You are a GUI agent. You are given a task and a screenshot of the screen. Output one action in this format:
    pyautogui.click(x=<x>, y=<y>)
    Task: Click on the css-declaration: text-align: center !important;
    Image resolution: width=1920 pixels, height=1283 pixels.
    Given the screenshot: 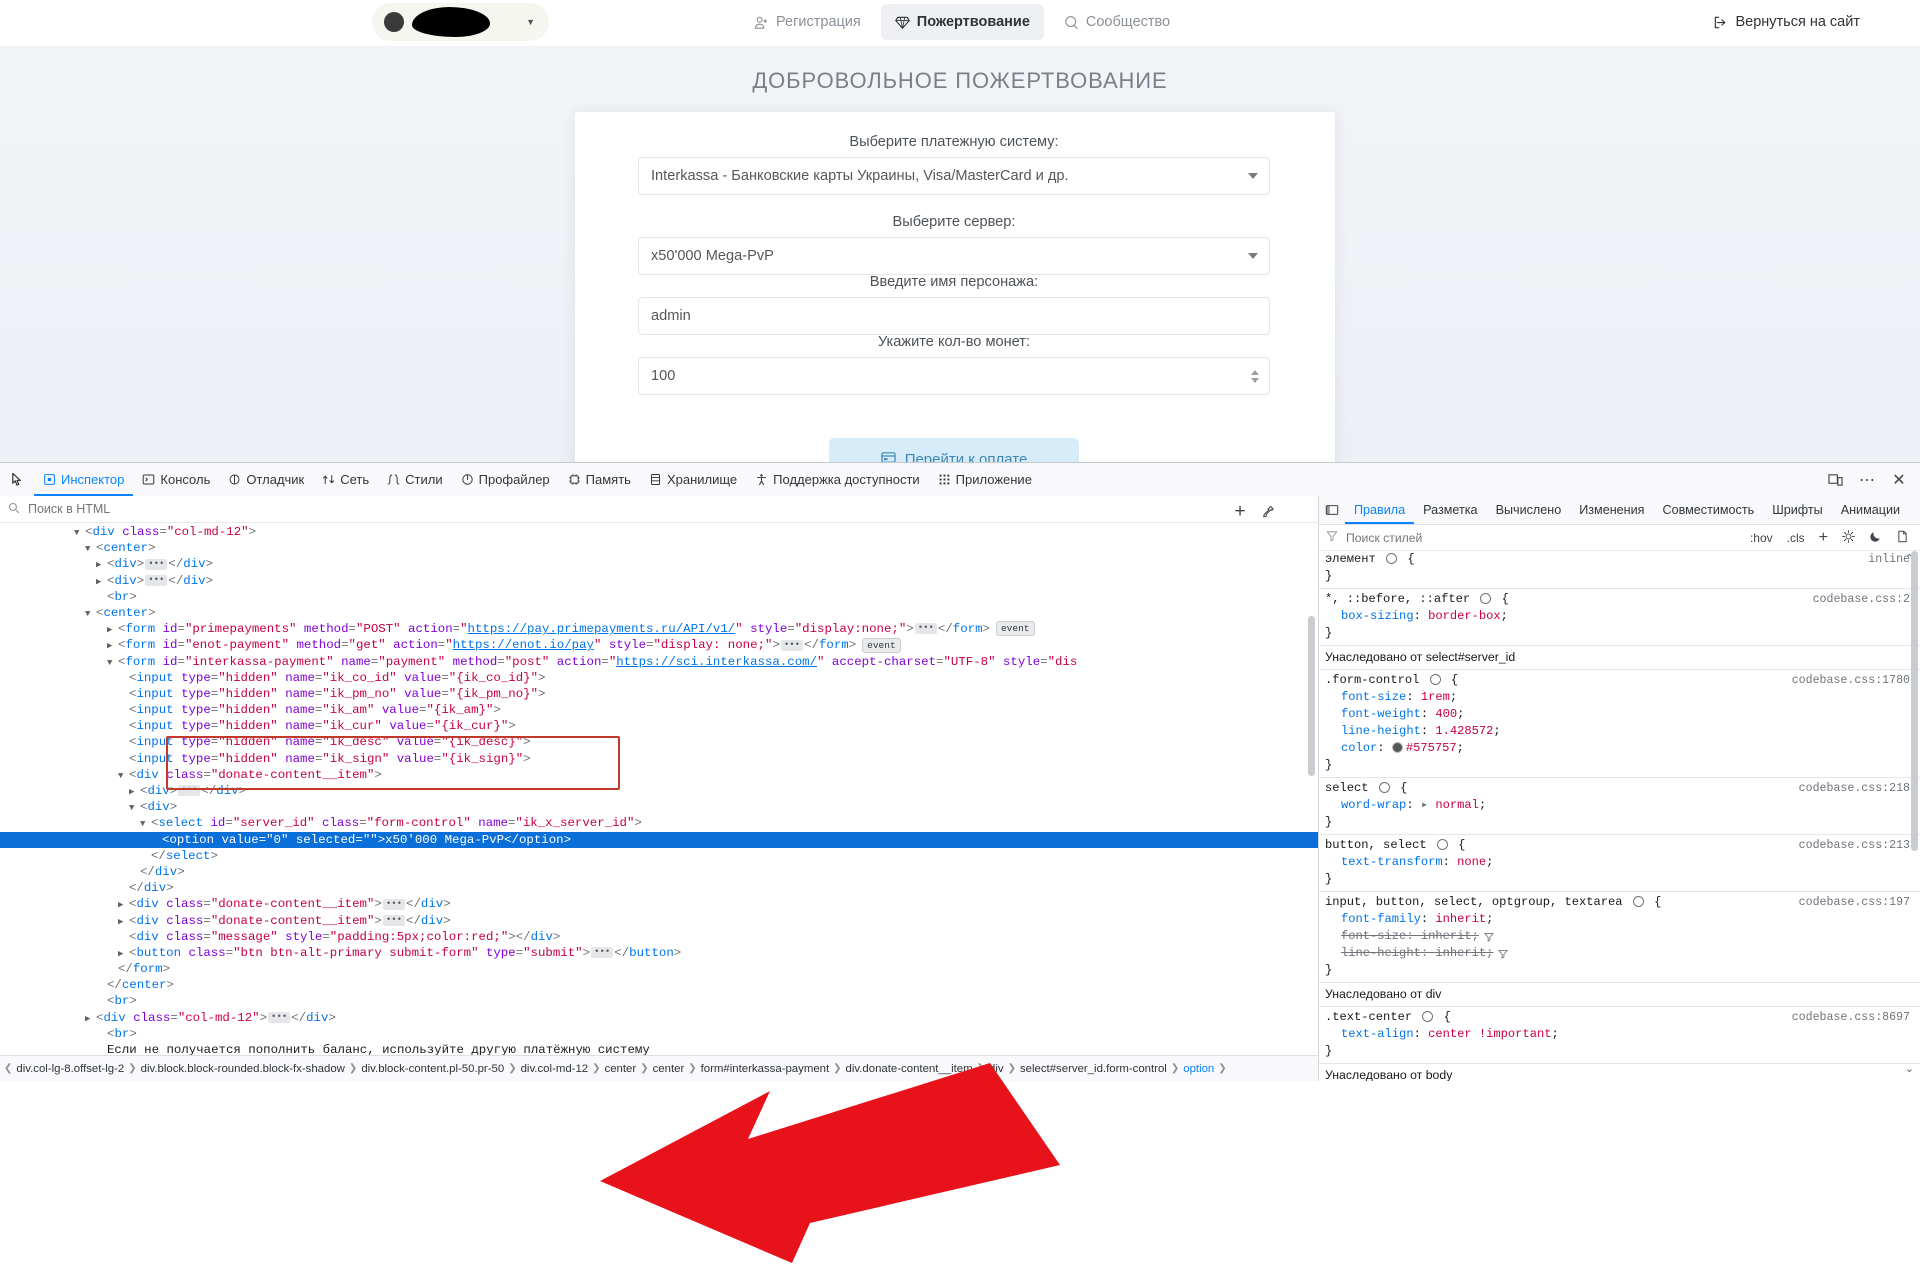 What is the action you would take?
    pyautogui.click(x=1622, y=1034)
    